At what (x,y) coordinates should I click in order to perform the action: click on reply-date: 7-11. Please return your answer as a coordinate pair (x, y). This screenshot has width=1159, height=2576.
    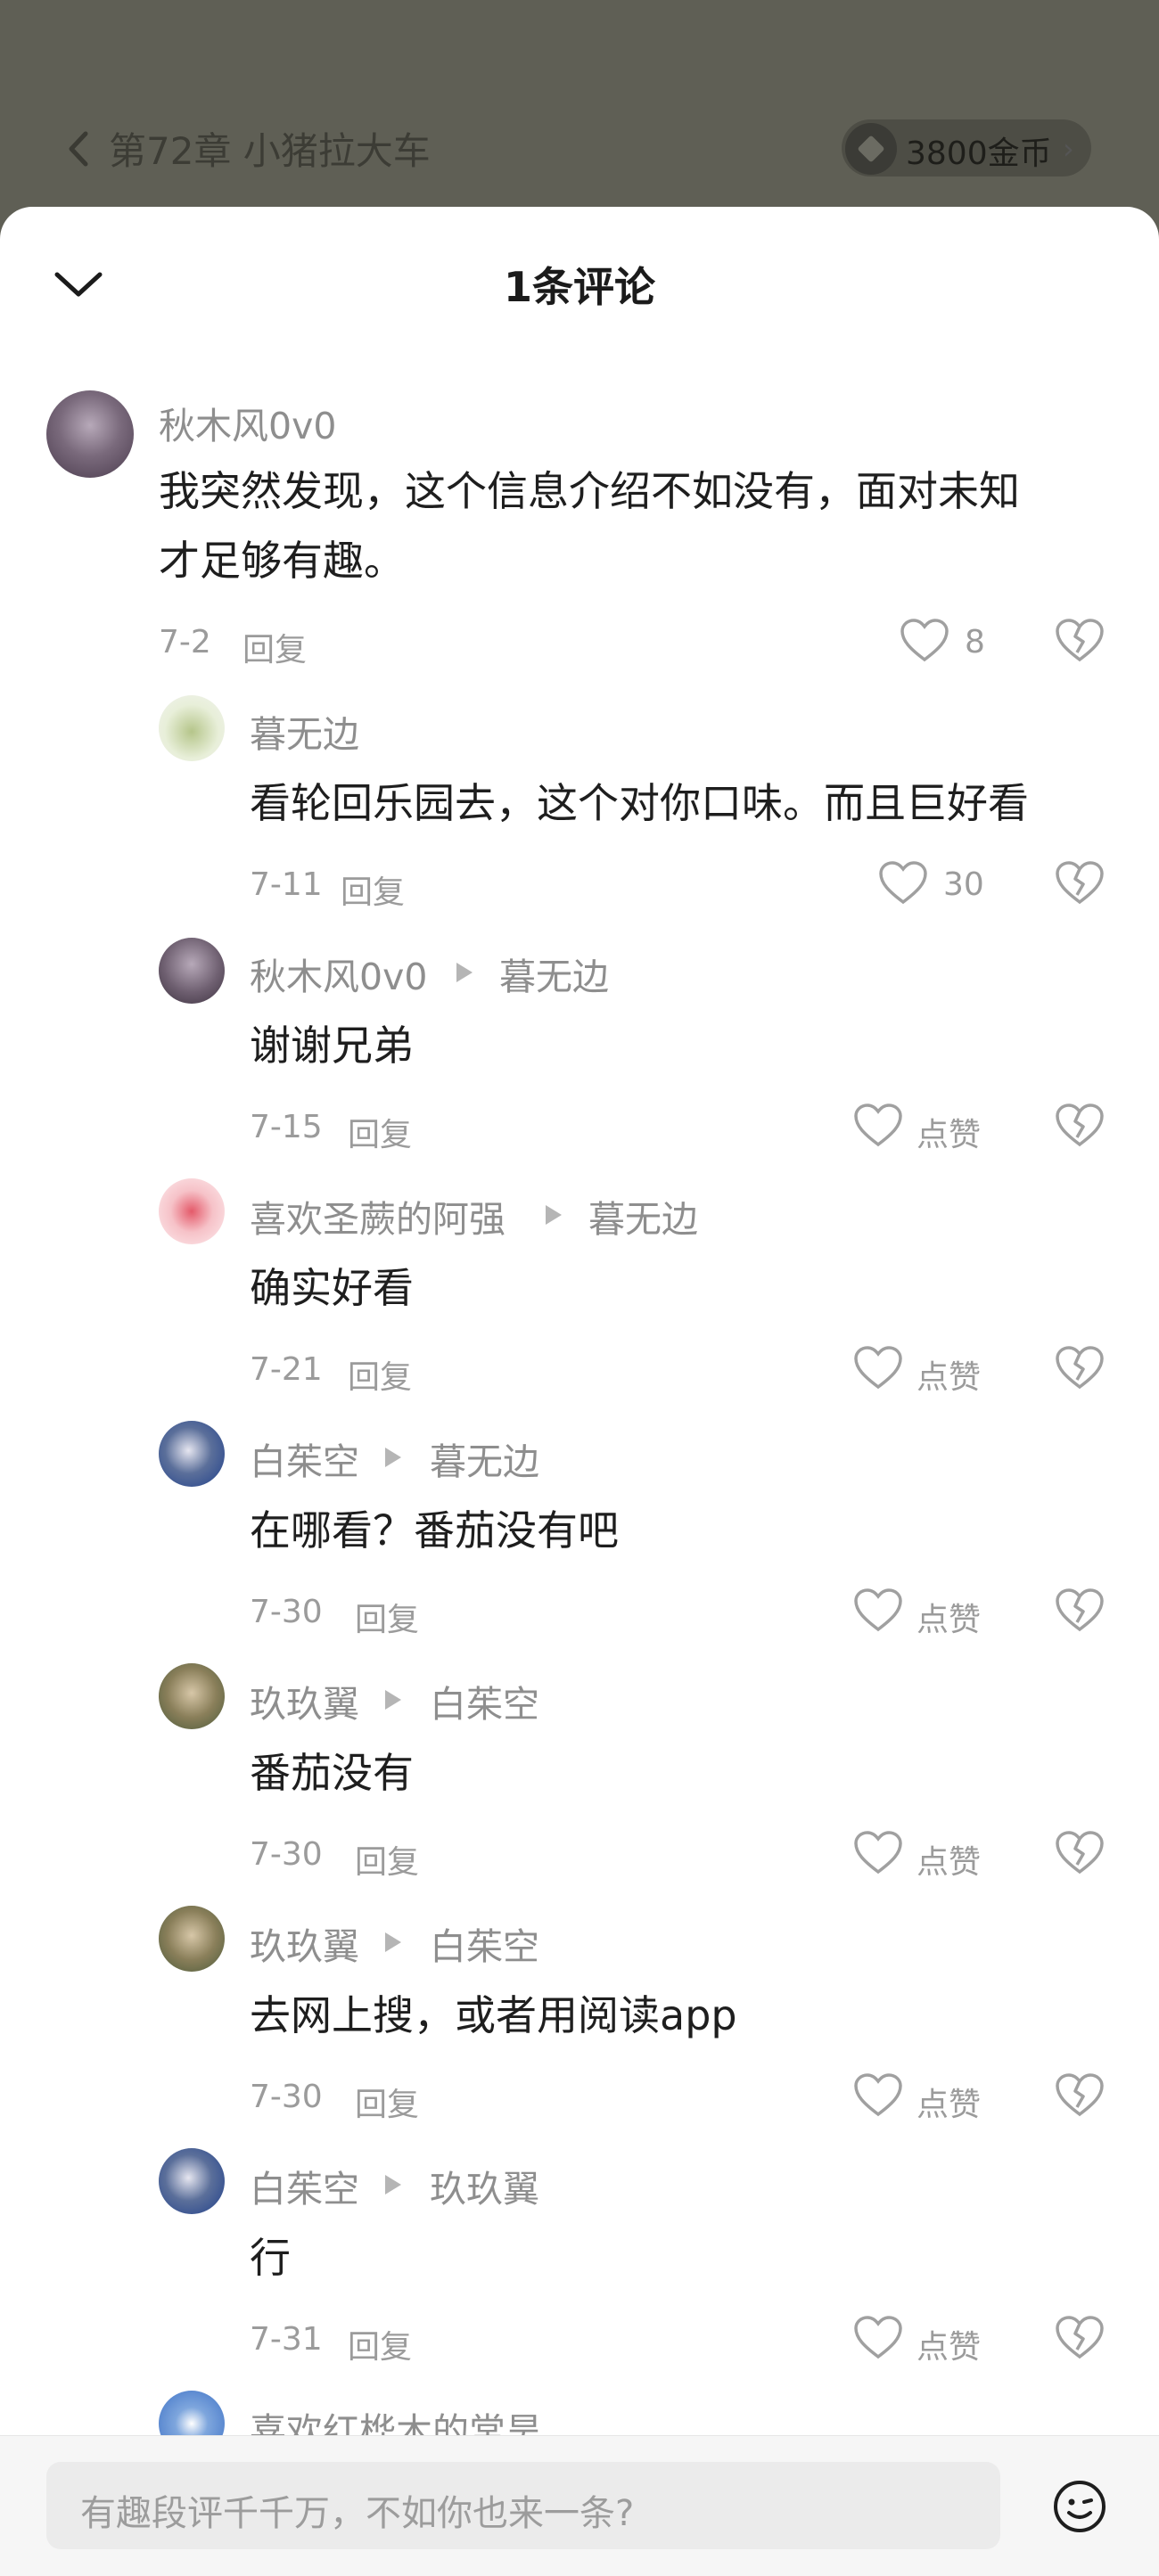
    Looking at the image, I should click on (286, 885).